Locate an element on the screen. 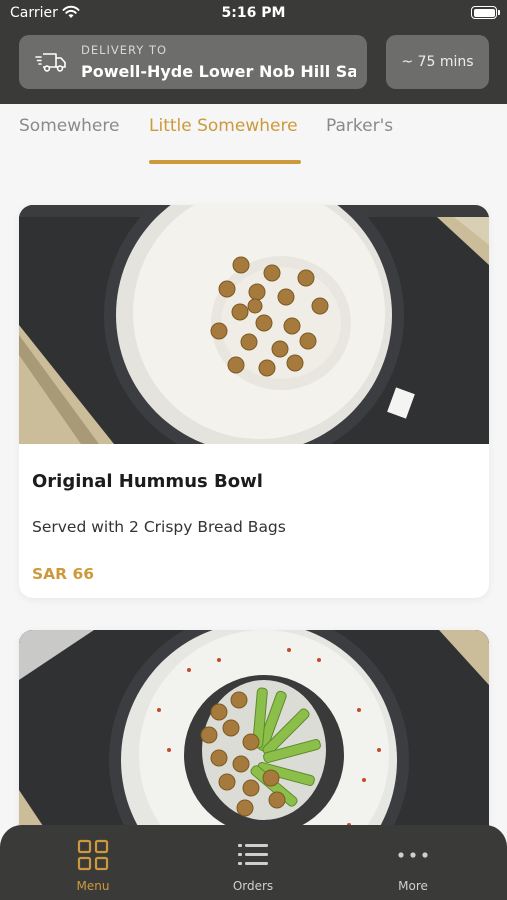  delivery-eta-badge: ~ 75 mins is located at coordinates (437, 62).